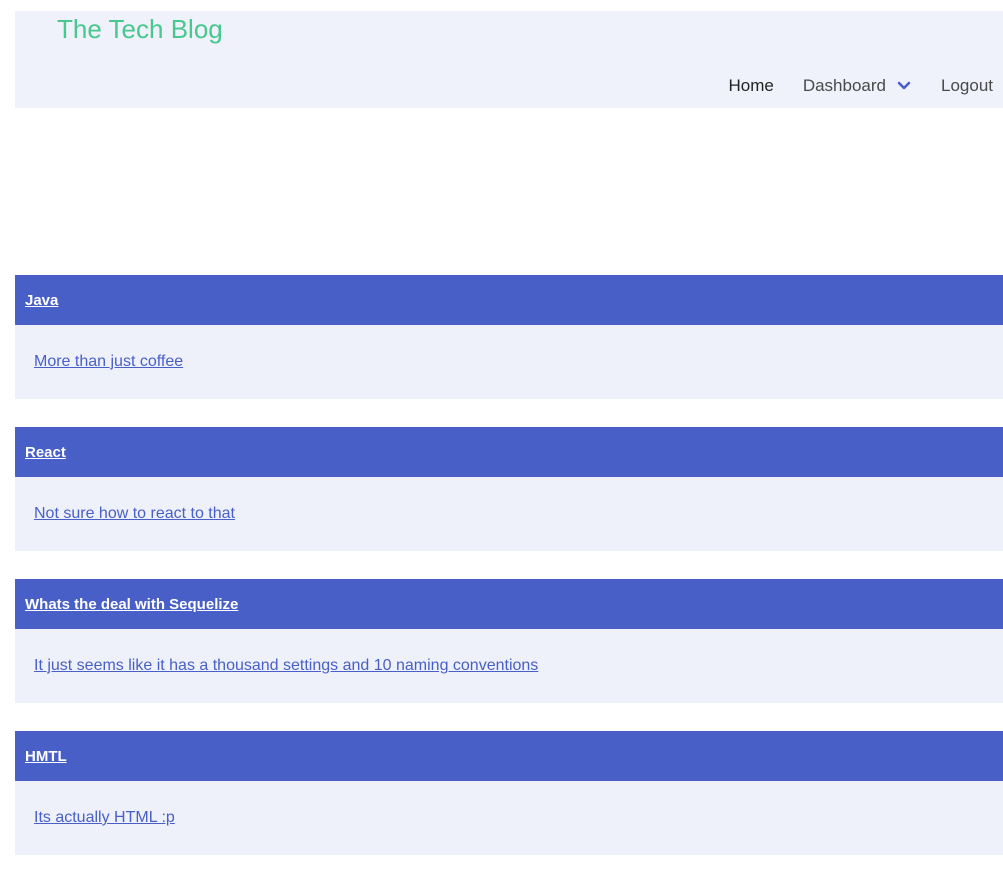  What do you see at coordinates (509, 452) in the screenshot?
I see `post-header: React` at bounding box center [509, 452].